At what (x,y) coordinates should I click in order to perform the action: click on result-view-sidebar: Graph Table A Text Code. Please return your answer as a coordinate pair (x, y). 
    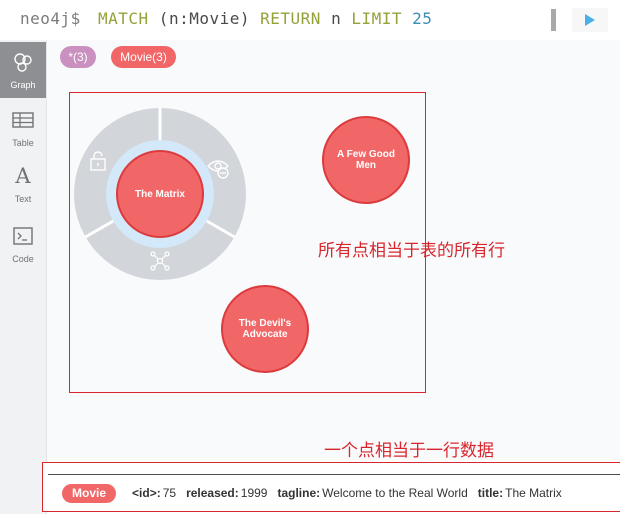
    Looking at the image, I should click on (23, 277).